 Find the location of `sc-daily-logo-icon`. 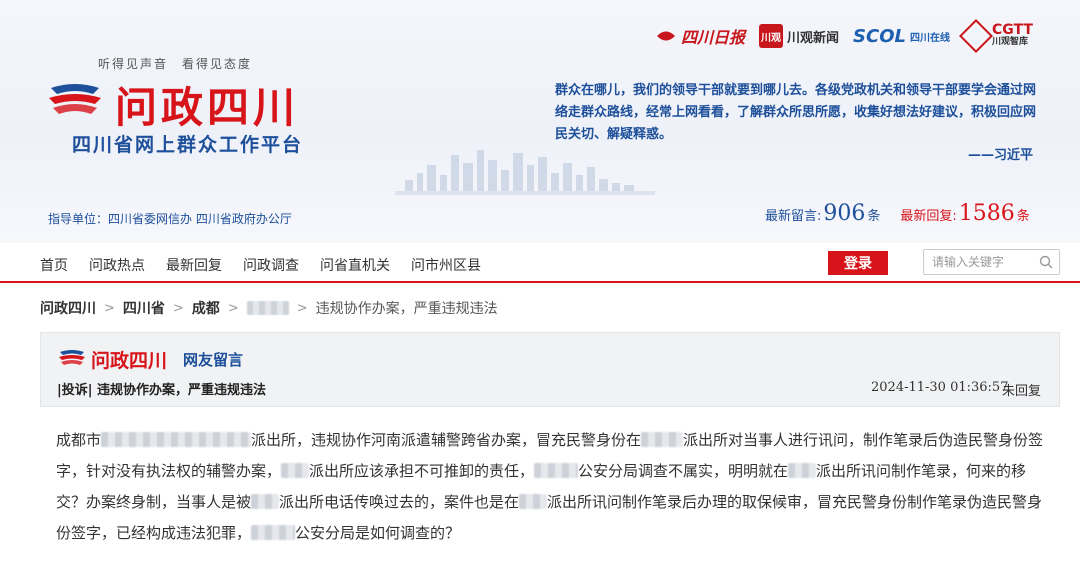

sc-daily-logo-icon is located at coordinates (666, 36).